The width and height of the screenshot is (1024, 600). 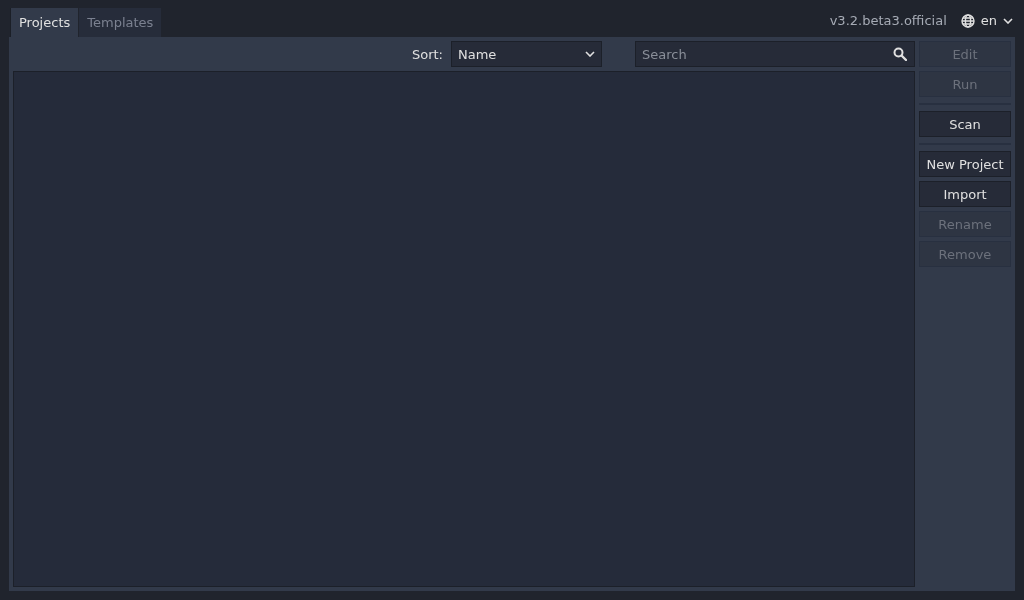 What do you see at coordinates (967, 20) in the screenshot?
I see `globe-icon` at bounding box center [967, 20].